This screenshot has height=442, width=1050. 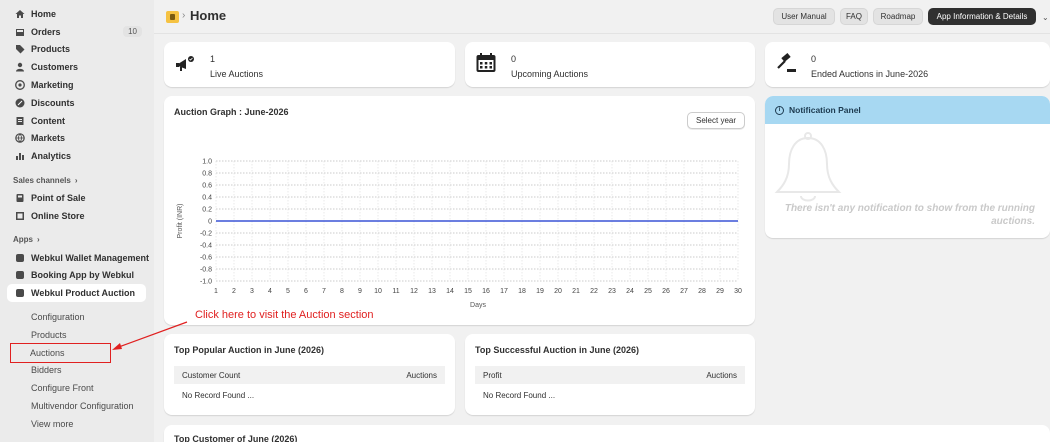 I want to click on ended-auctions-card: 0 Ended Auctions in June-2026, so click(x=907, y=64).